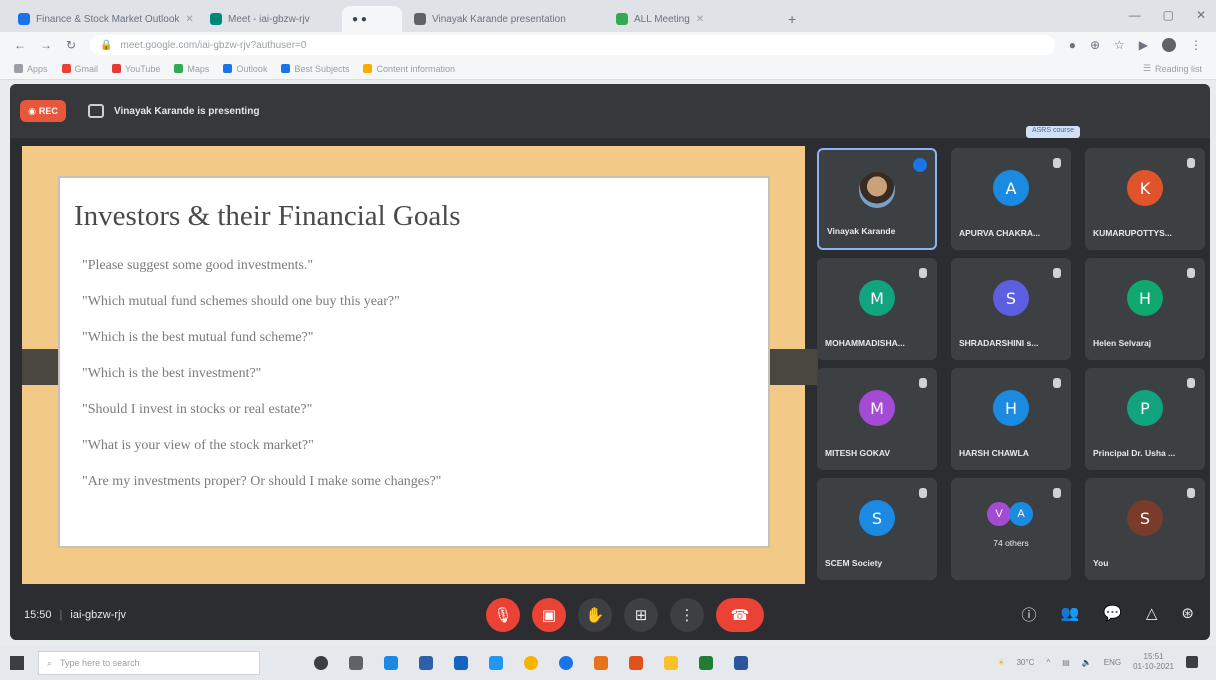 This screenshot has height=680, width=1216. What do you see at coordinates (504, 19) in the screenshot?
I see `browser-tab: Vinayak Karande presentation` at bounding box center [504, 19].